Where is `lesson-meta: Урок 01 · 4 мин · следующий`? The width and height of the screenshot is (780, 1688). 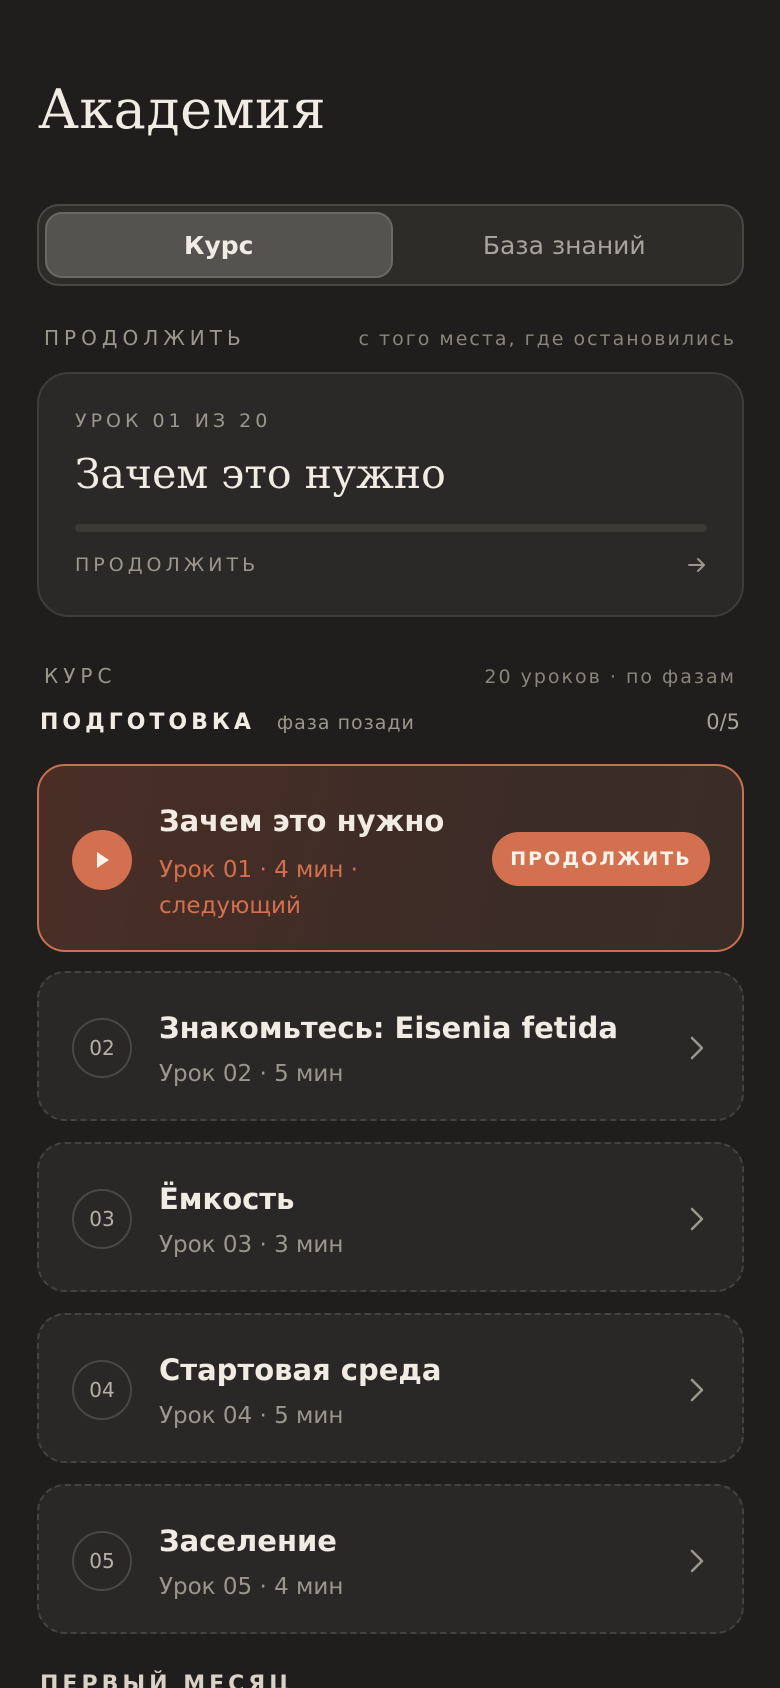 lesson-meta: Урок 01 · 4 мин · следующий is located at coordinates (258, 888).